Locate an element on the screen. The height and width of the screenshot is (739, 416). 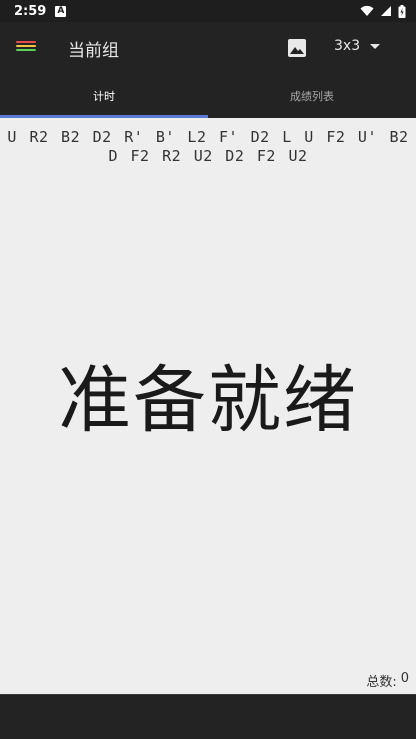
tab-timer-label: 计时 is located at coordinates (104, 96).